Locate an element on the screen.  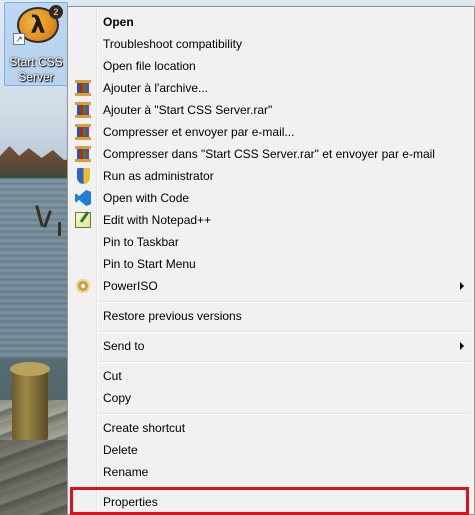
properties-highlight-box is located at coordinates (269, 501).